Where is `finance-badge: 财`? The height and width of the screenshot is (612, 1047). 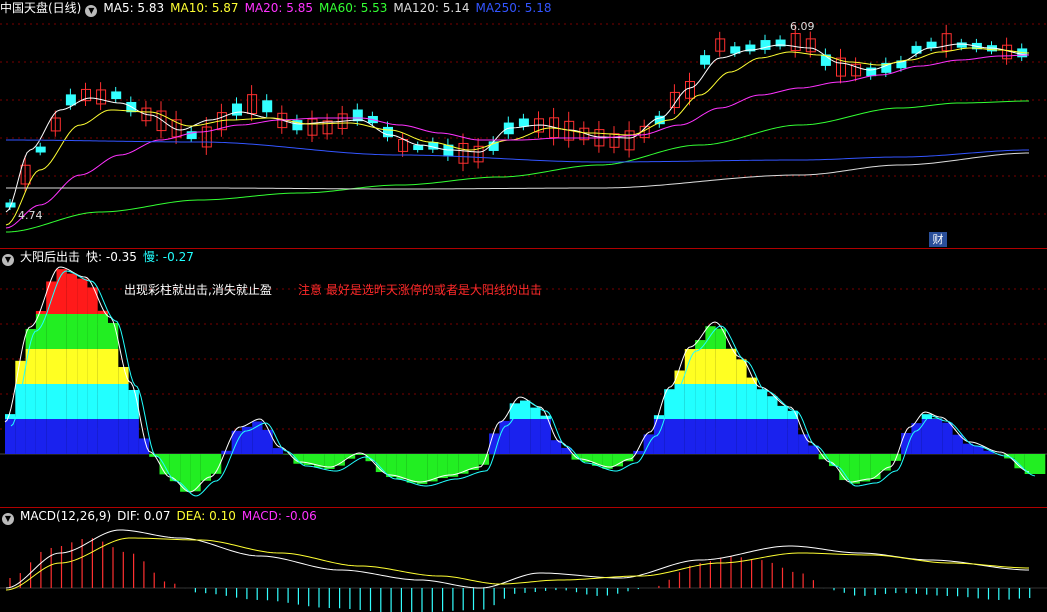
finance-badge: 财 is located at coordinates (938, 239).